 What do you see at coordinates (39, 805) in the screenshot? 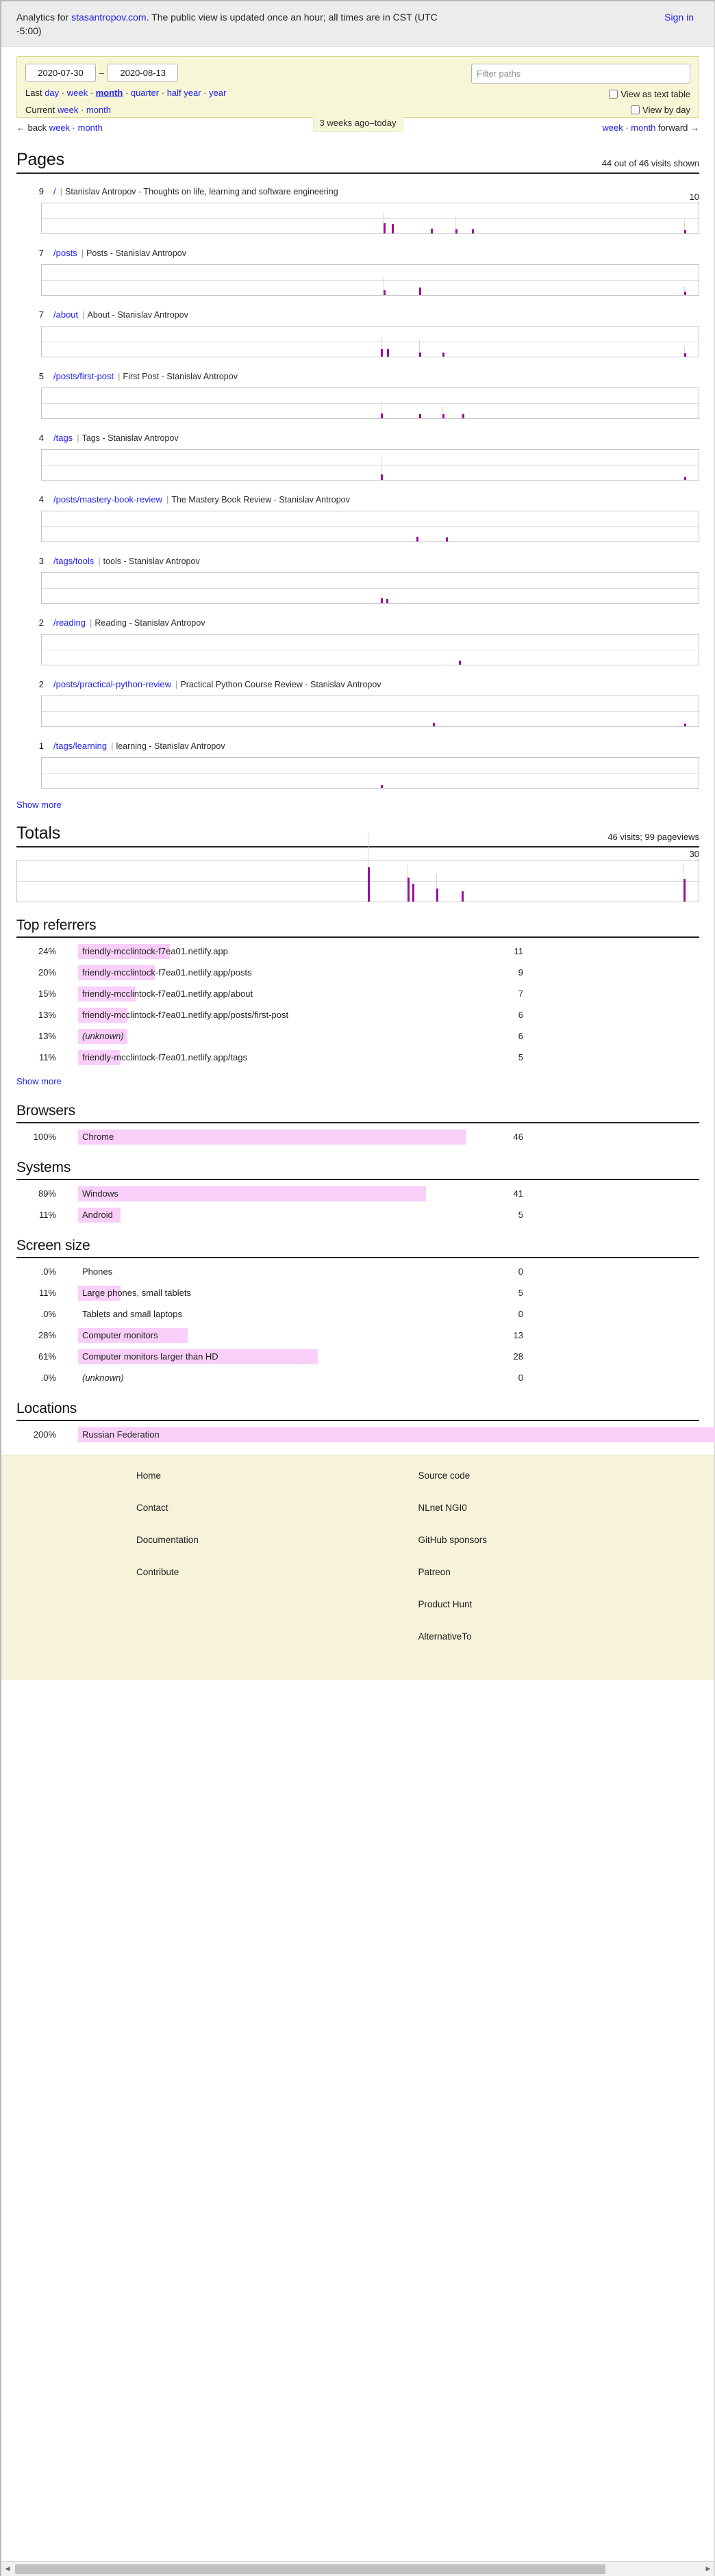
I see `pages-show-more-link: Show more` at bounding box center [39, 805].